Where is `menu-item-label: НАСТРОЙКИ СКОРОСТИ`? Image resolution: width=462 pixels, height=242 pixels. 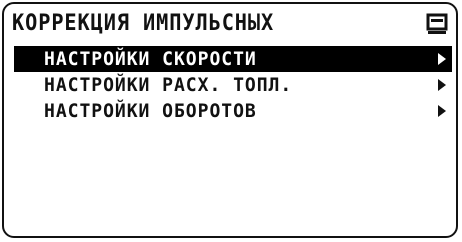
menu-item-label: НАСТРОЙКИ СКОРОСТИ is located at coordinates (150, 59).